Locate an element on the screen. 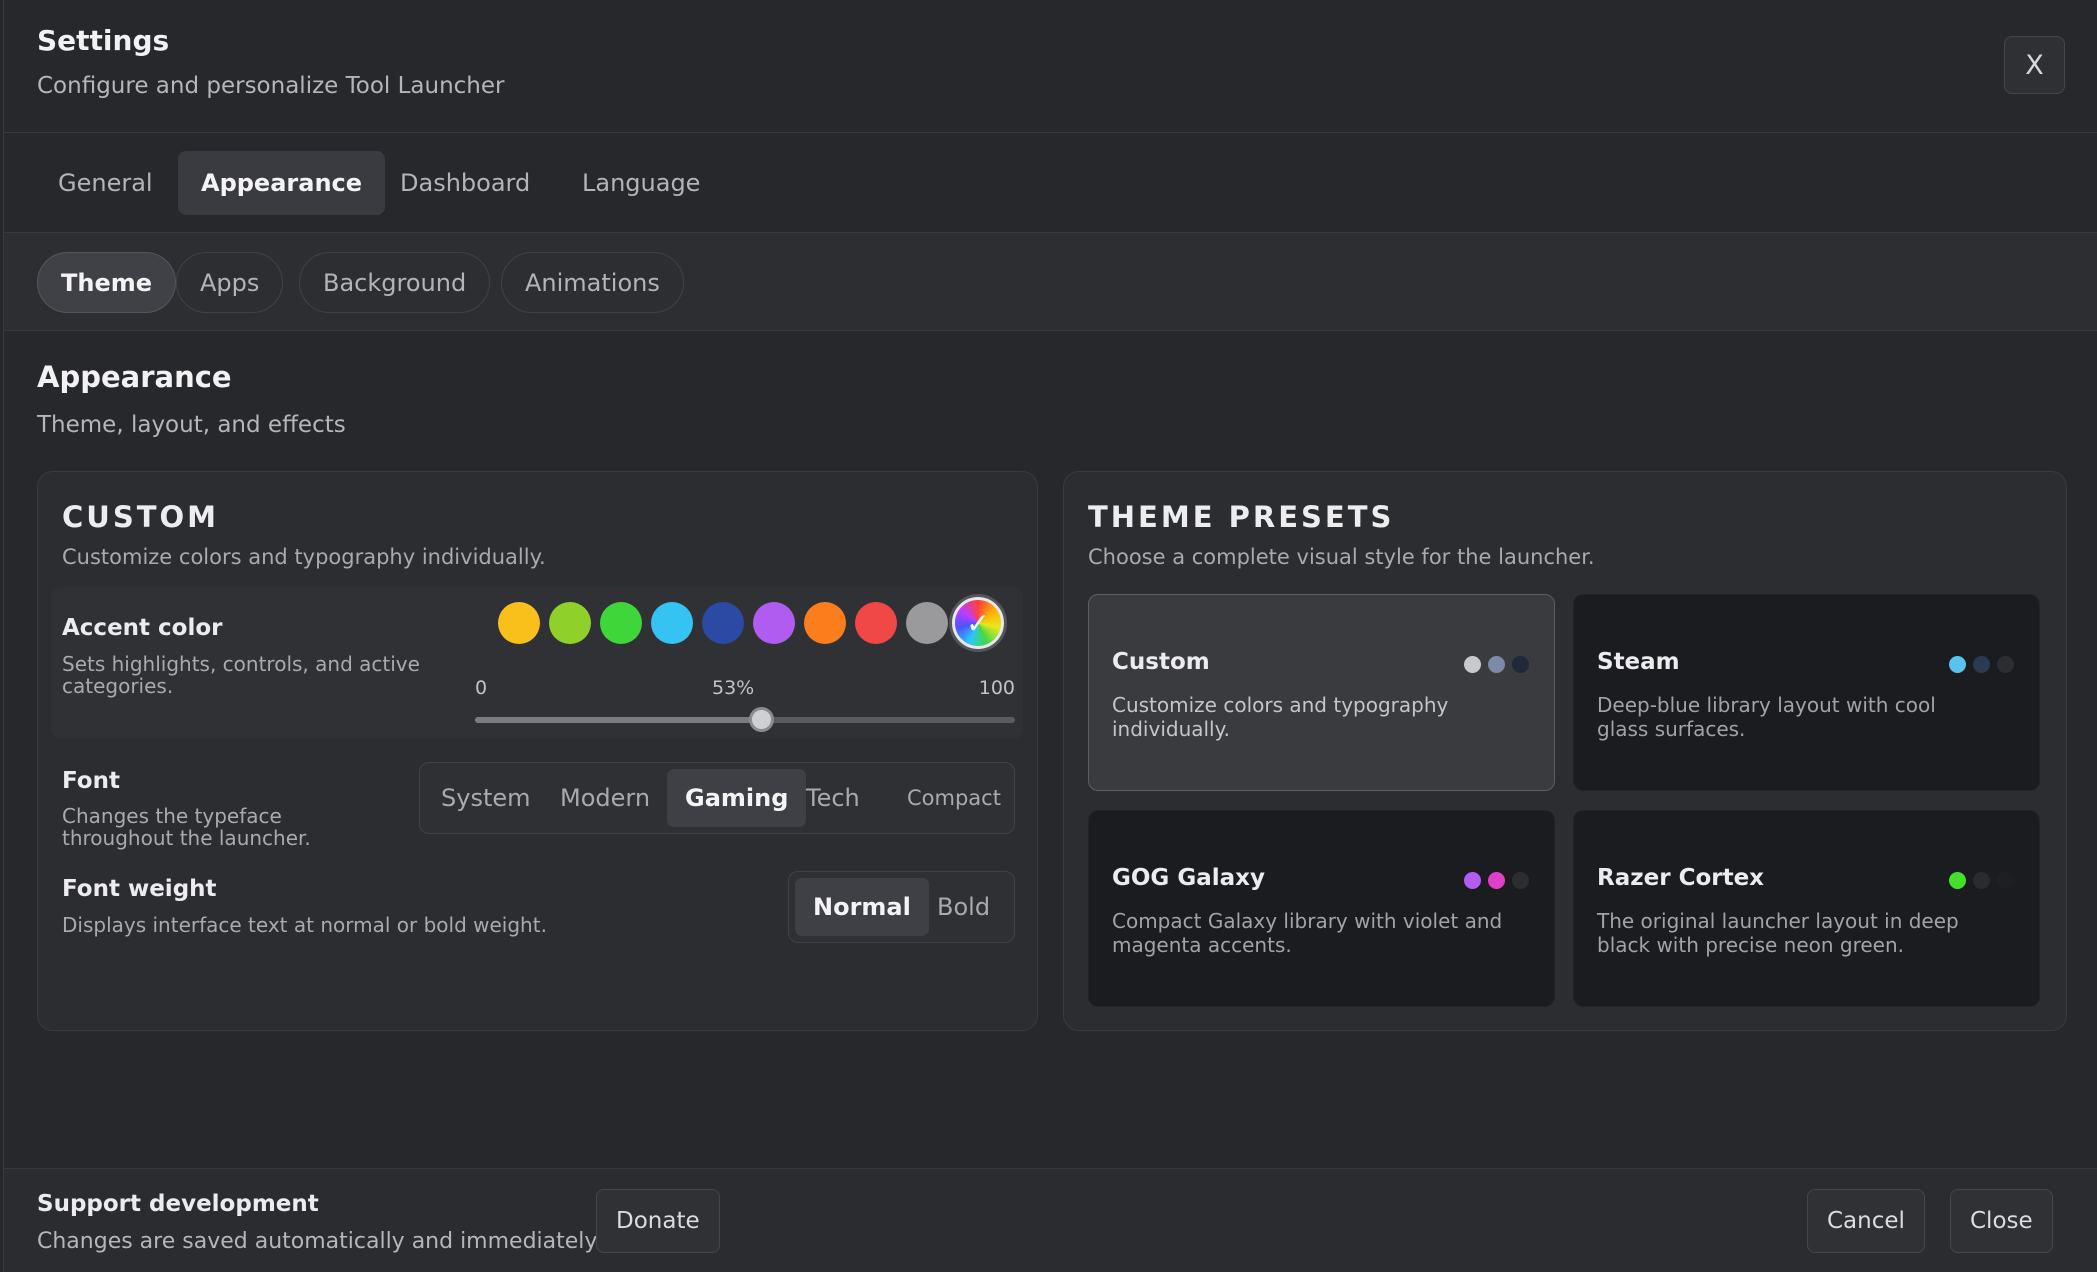 Image resolution: width=2097 pixels, height=1272 pixels. tab-appearance: Appearance is located at coordinates (282, 183).